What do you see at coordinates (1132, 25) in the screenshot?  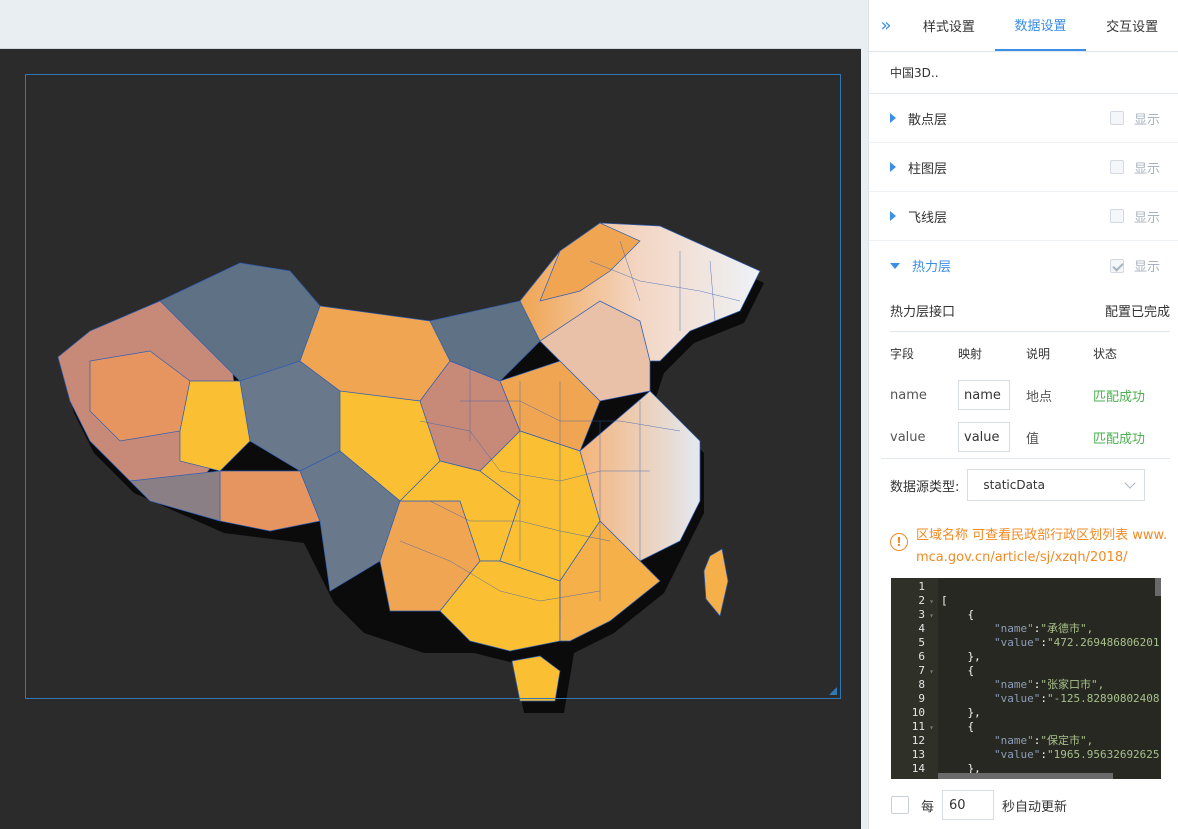 I see `tab-interaction-settings: 交互设置` at bounding box center [1132, 25].